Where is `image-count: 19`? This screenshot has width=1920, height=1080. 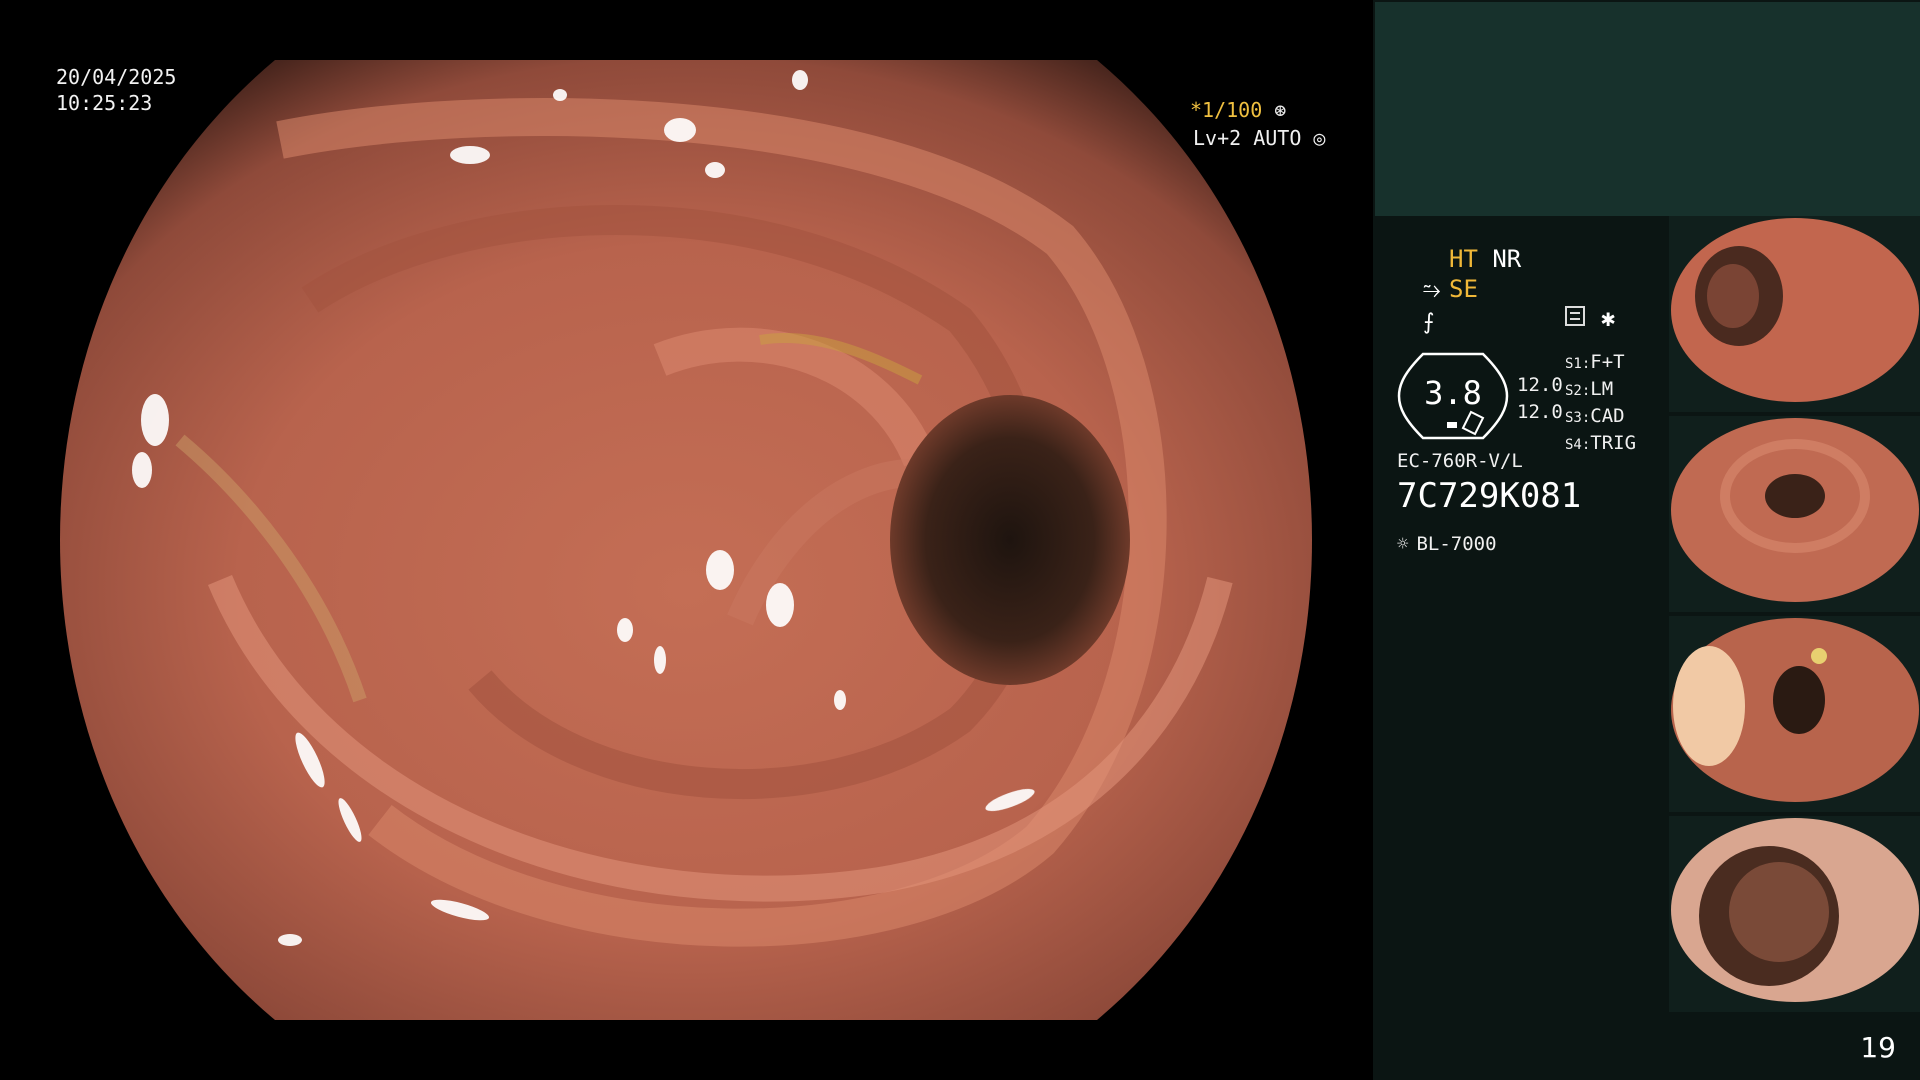 image-count: 19 is located at coordinates (1878, 1047).